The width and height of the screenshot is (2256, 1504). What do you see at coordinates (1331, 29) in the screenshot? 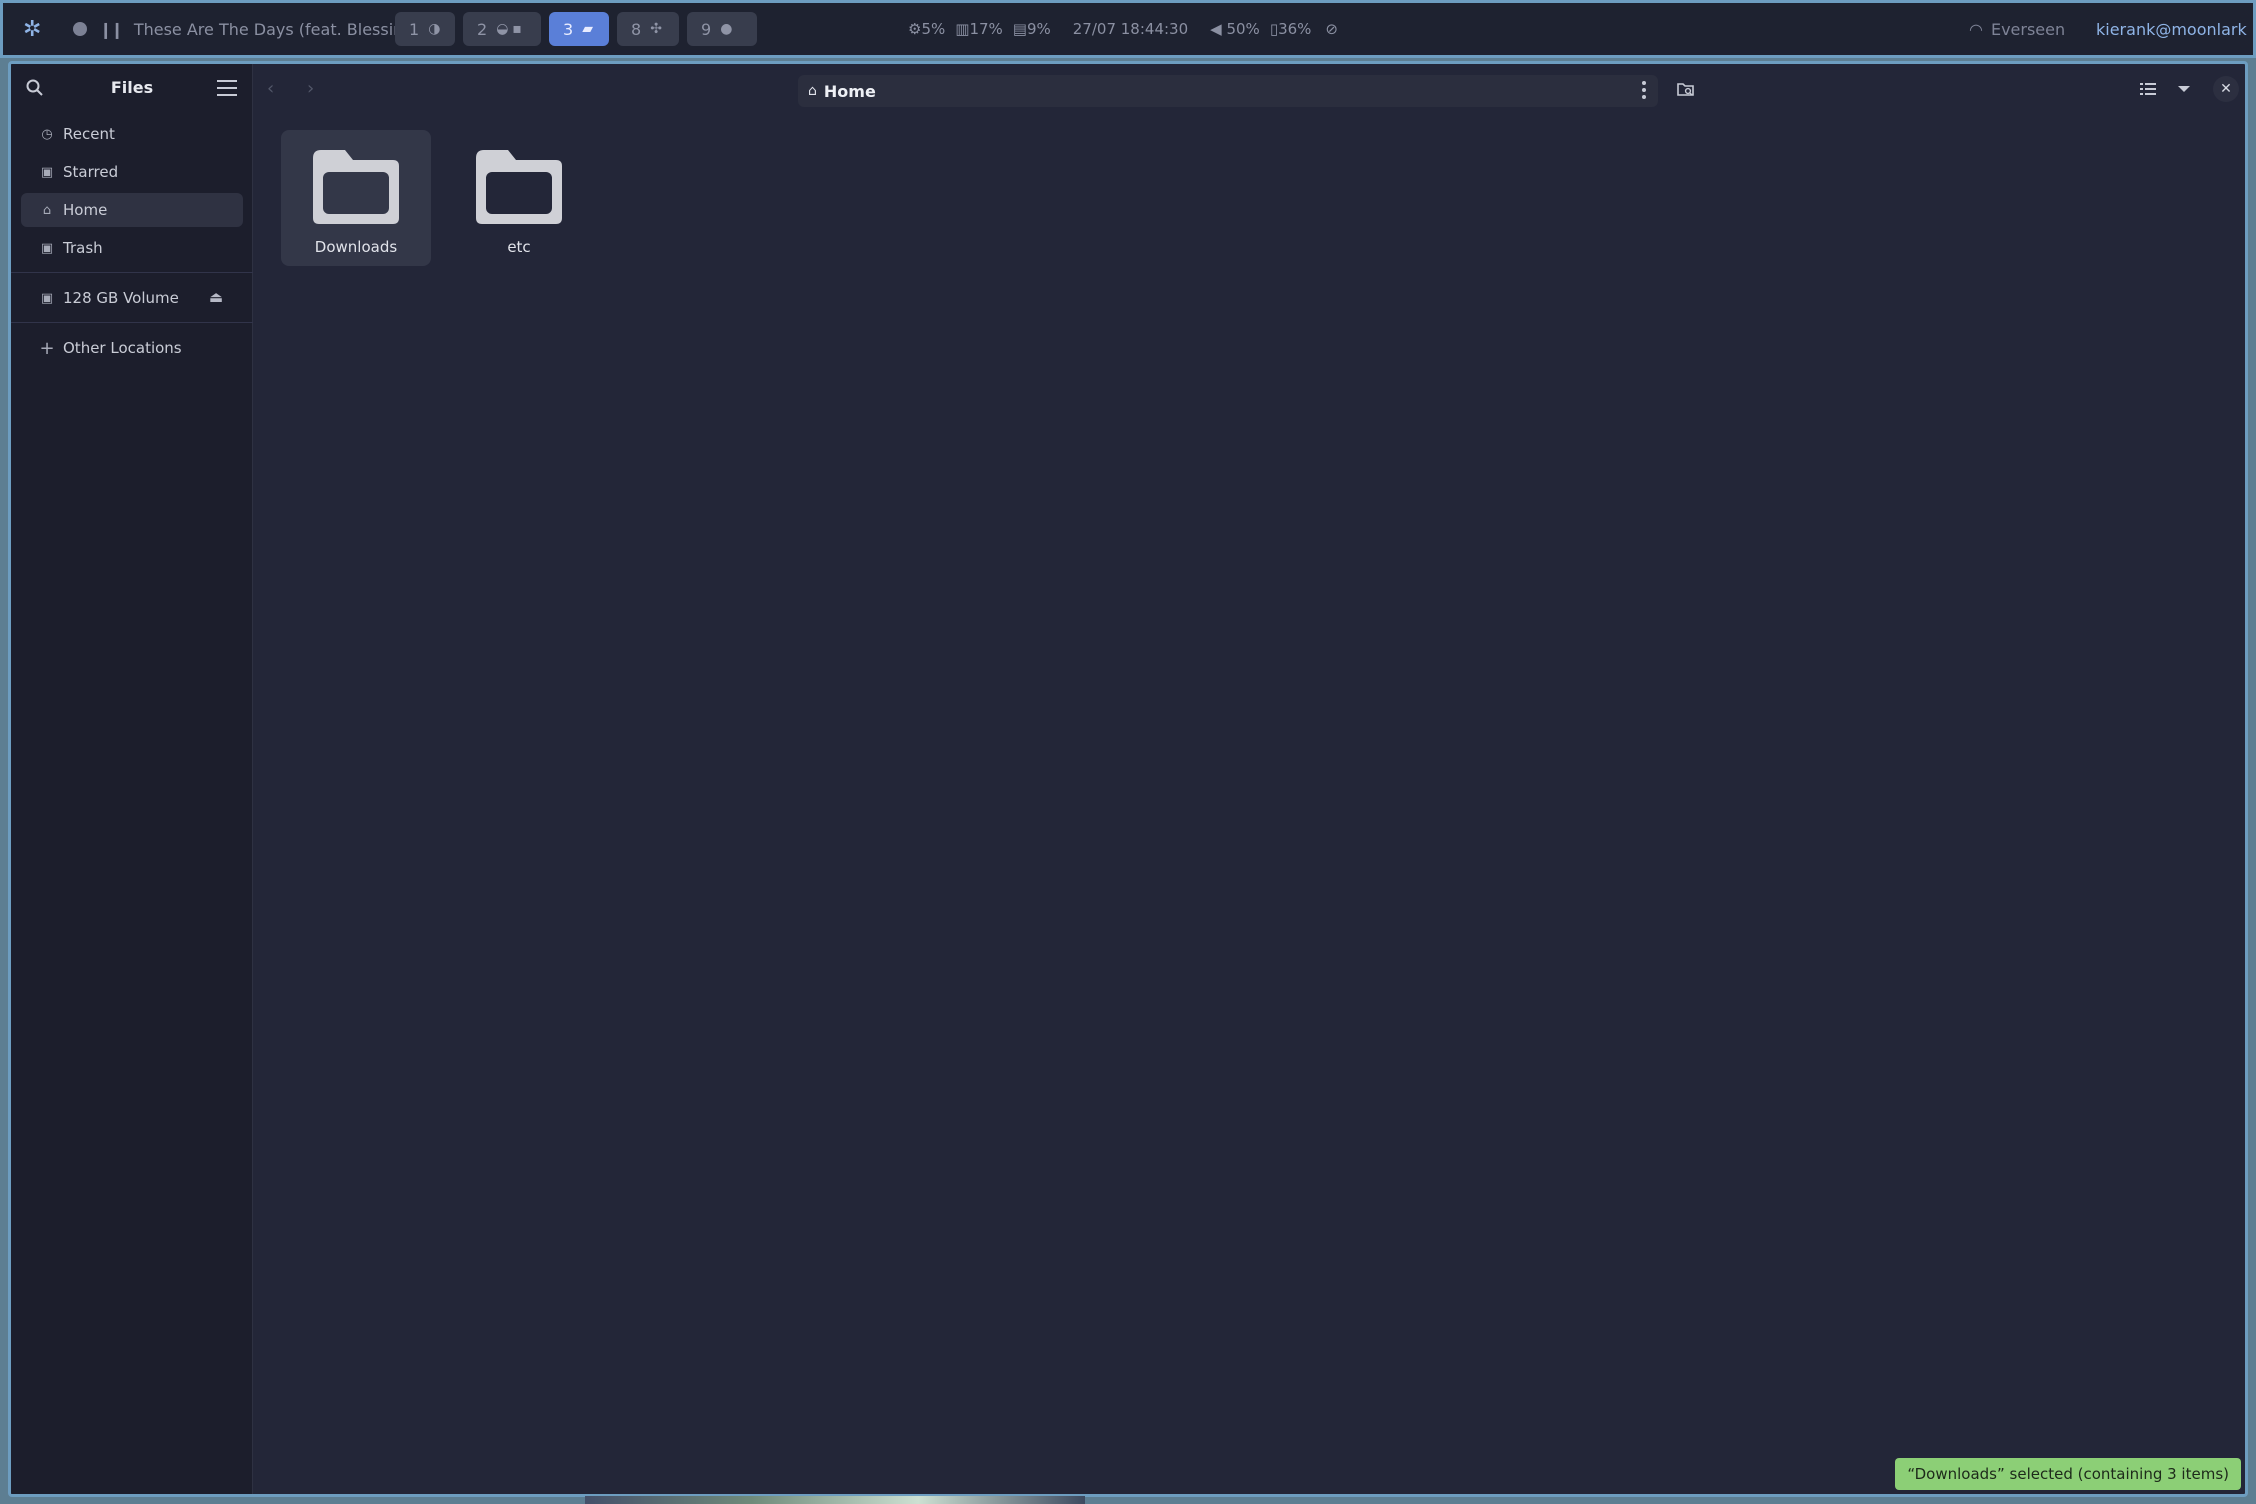
I see `notification-off-icon: ⊘` at bounding box center [1331, 29].